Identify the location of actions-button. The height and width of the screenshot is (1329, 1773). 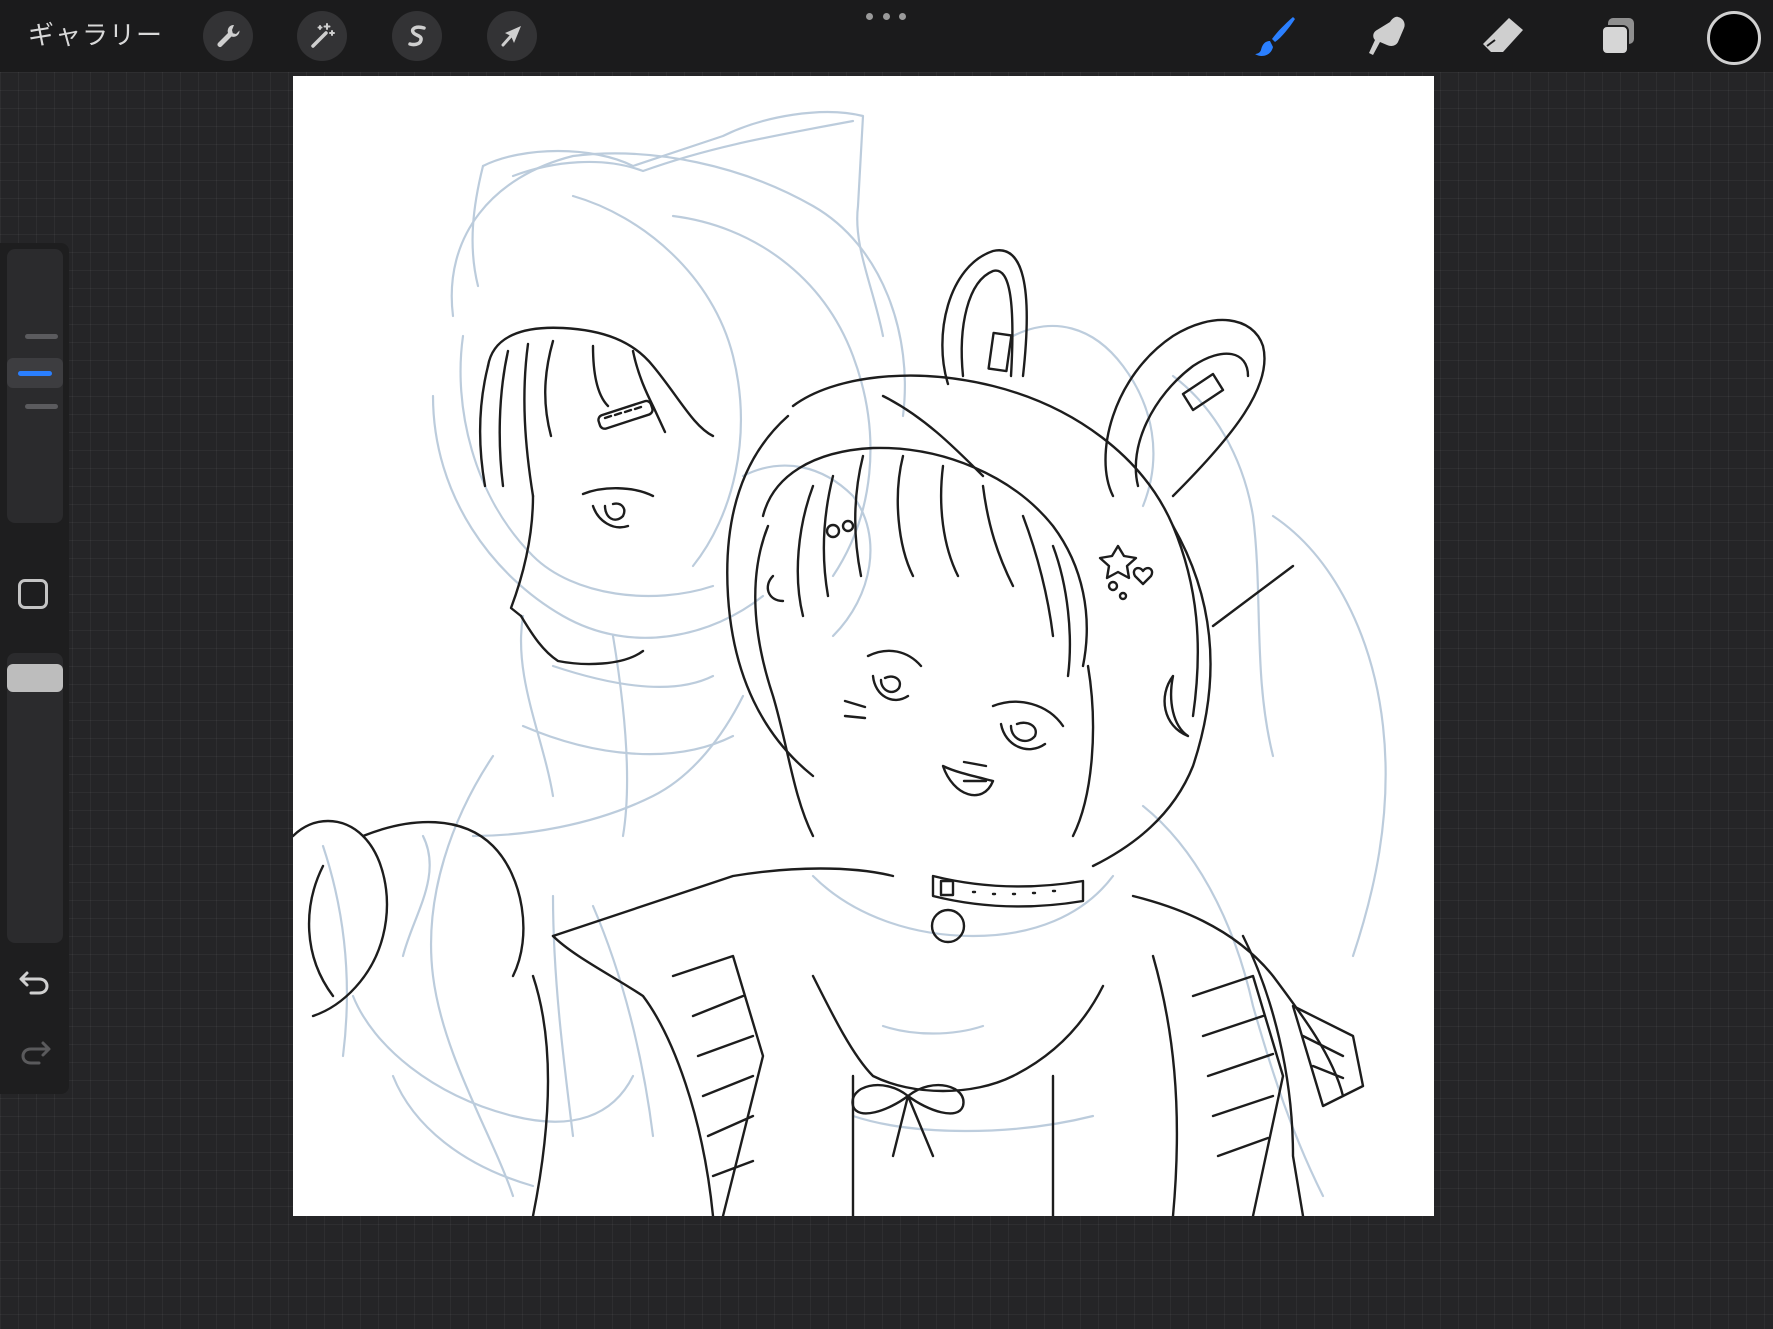
(228, 36).